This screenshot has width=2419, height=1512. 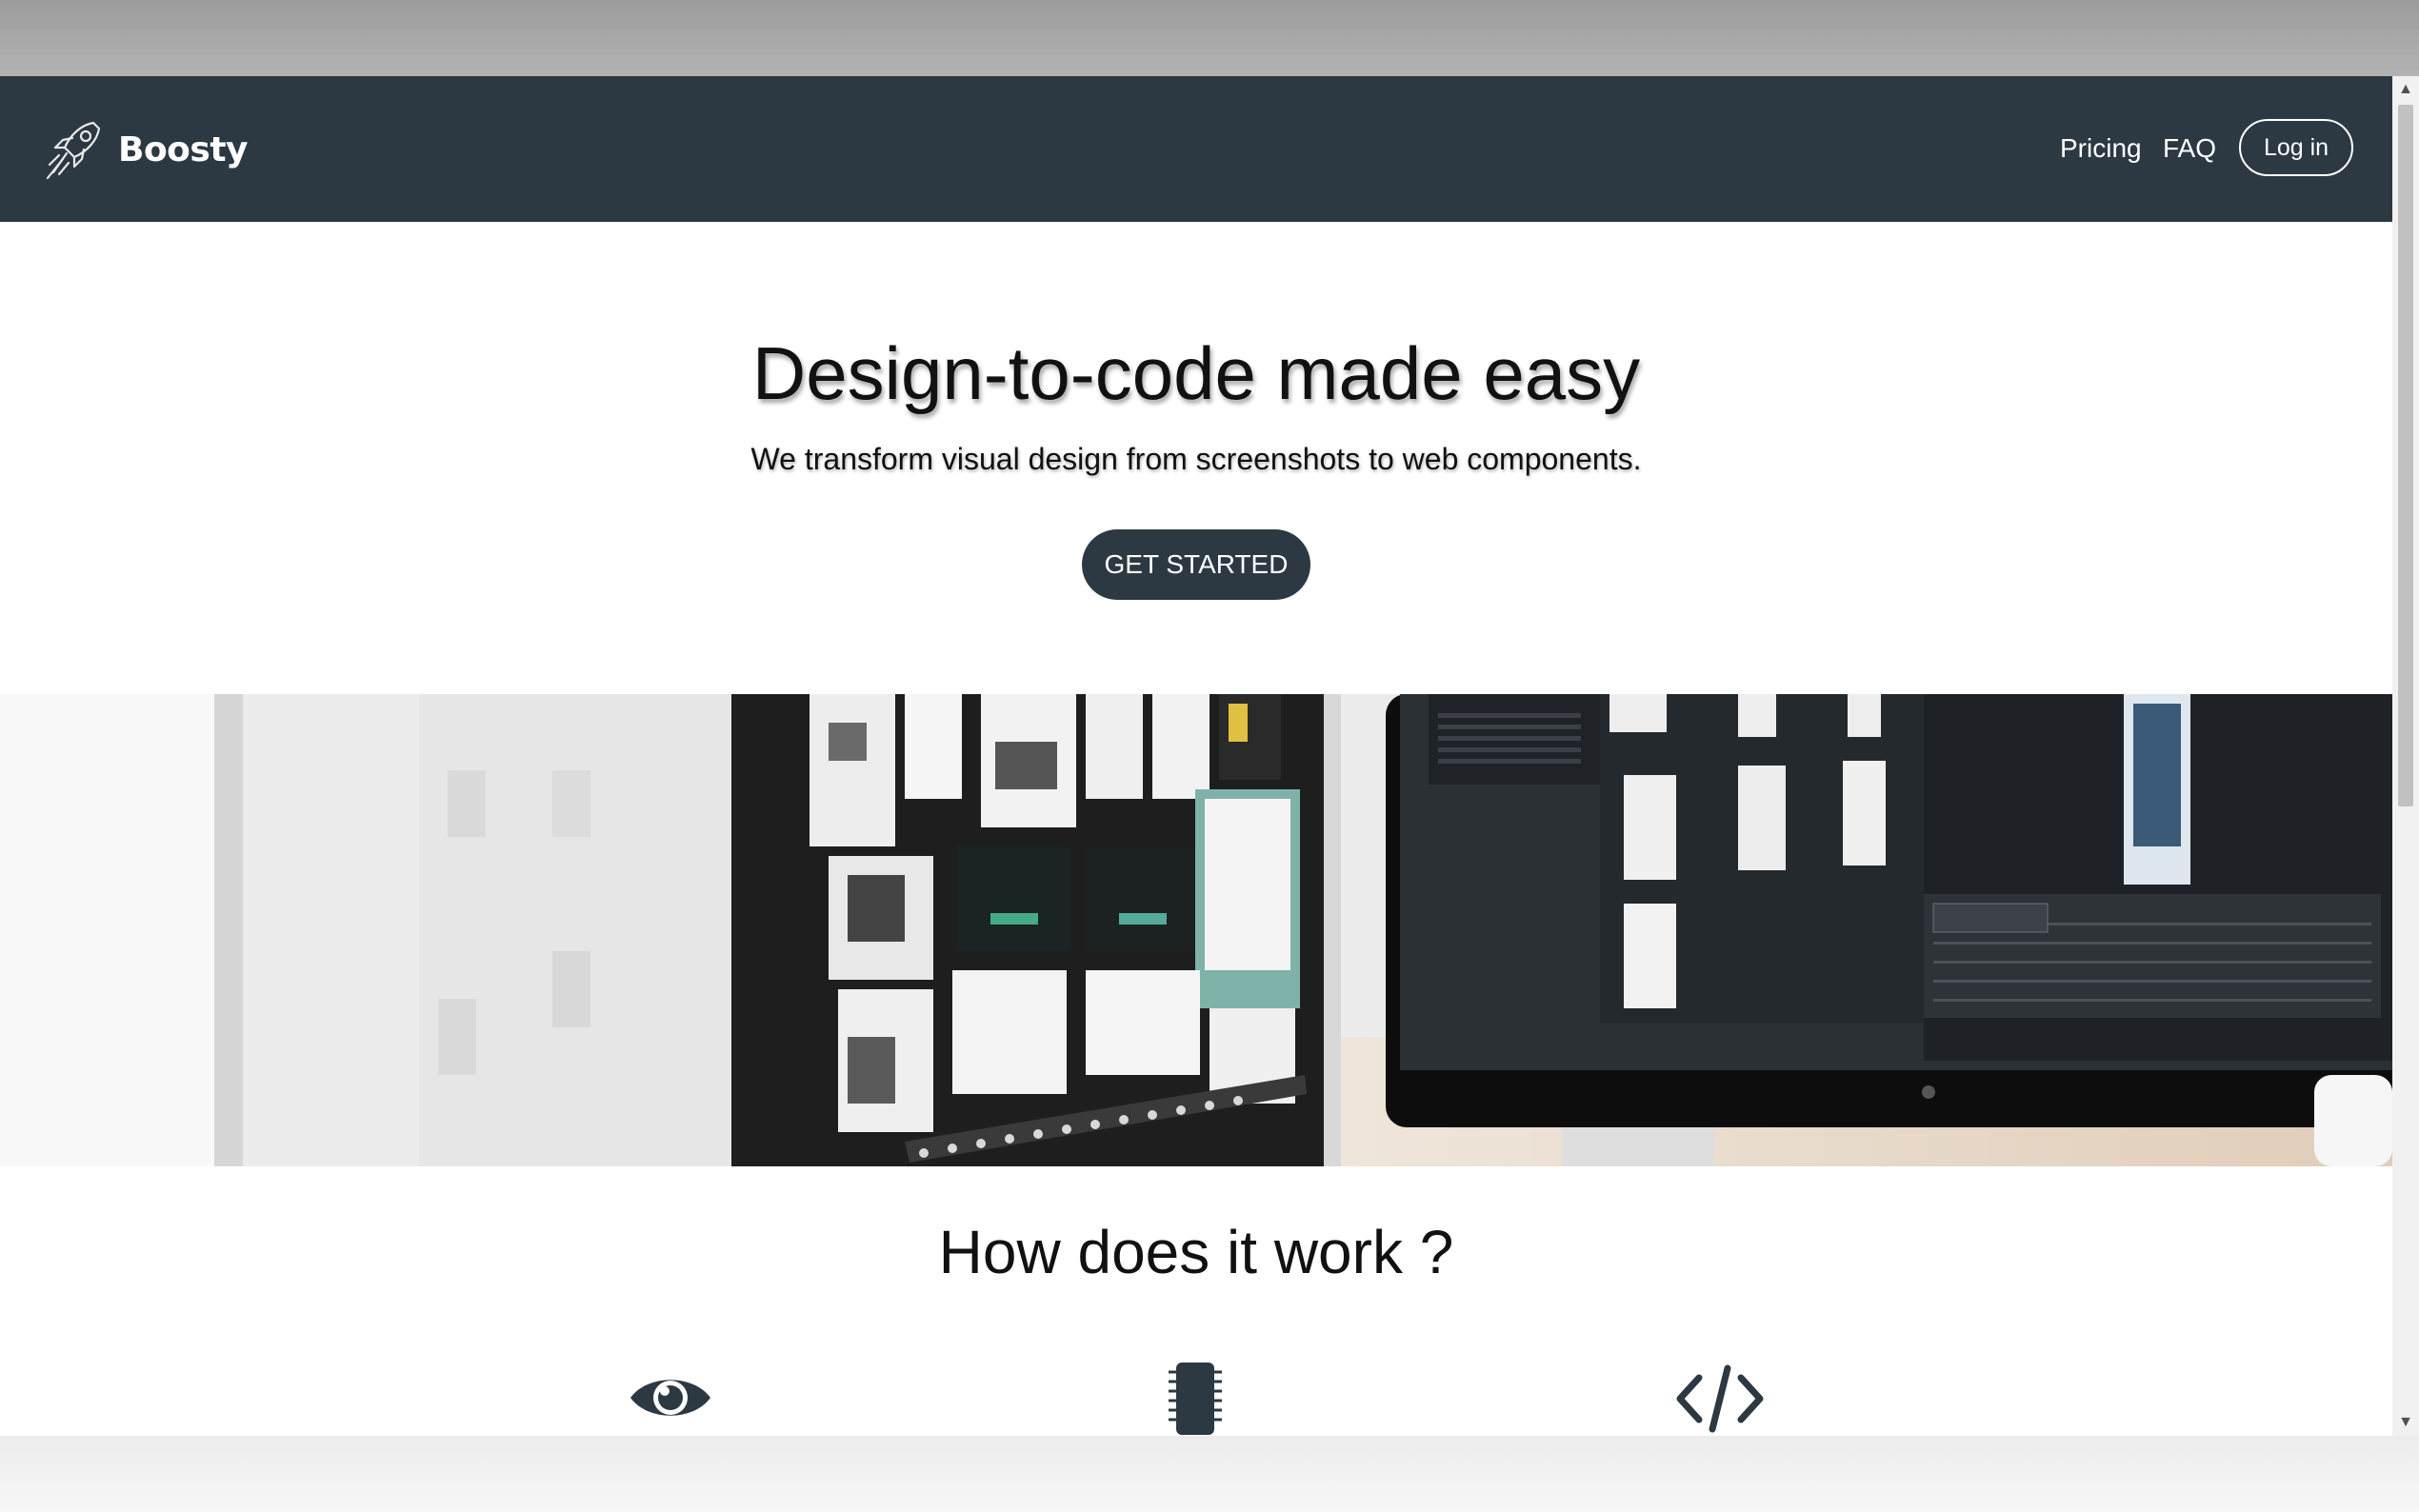 I want to click on rocket-icon, so click(x=73, y=149).